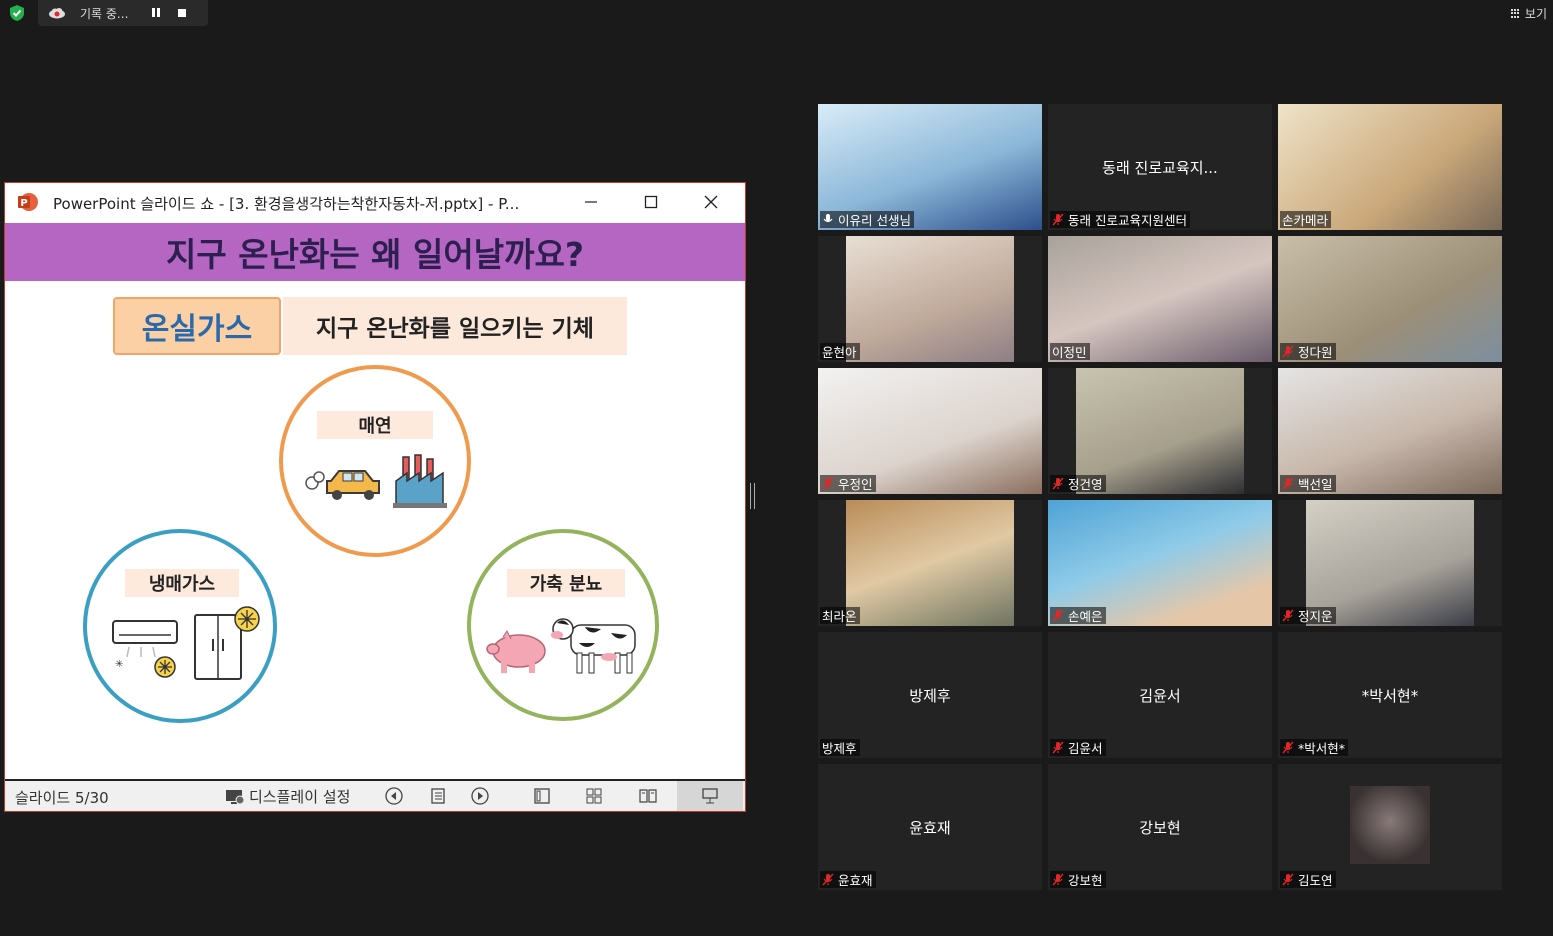 The height and width of the screenshot is (936, 1553). Describe the element at coordinates (1315, 880) in the screenshot. I see `participant-name: 김도연` at that location.